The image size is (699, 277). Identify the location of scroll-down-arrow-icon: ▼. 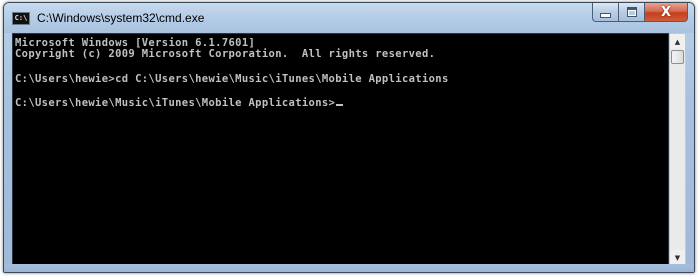
(677, 257).